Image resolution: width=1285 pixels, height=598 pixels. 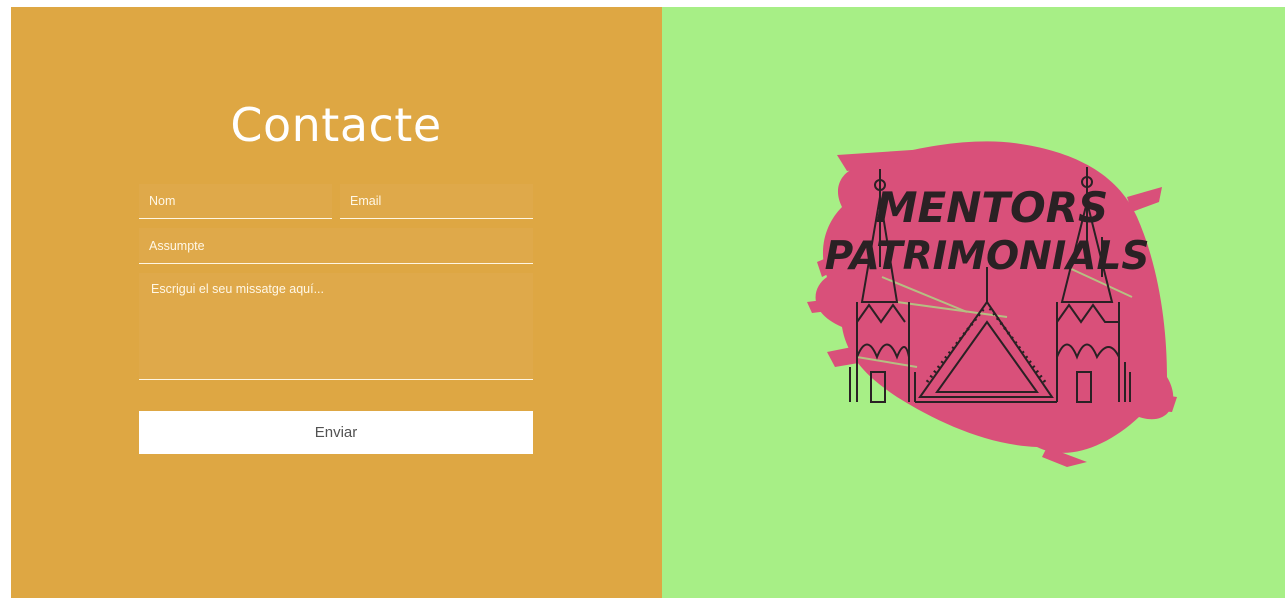 What do you see at coordinates (992, 207) in the screenshot?
I see `logo-line-1: MENTORS` at bounding box center [992, 207].